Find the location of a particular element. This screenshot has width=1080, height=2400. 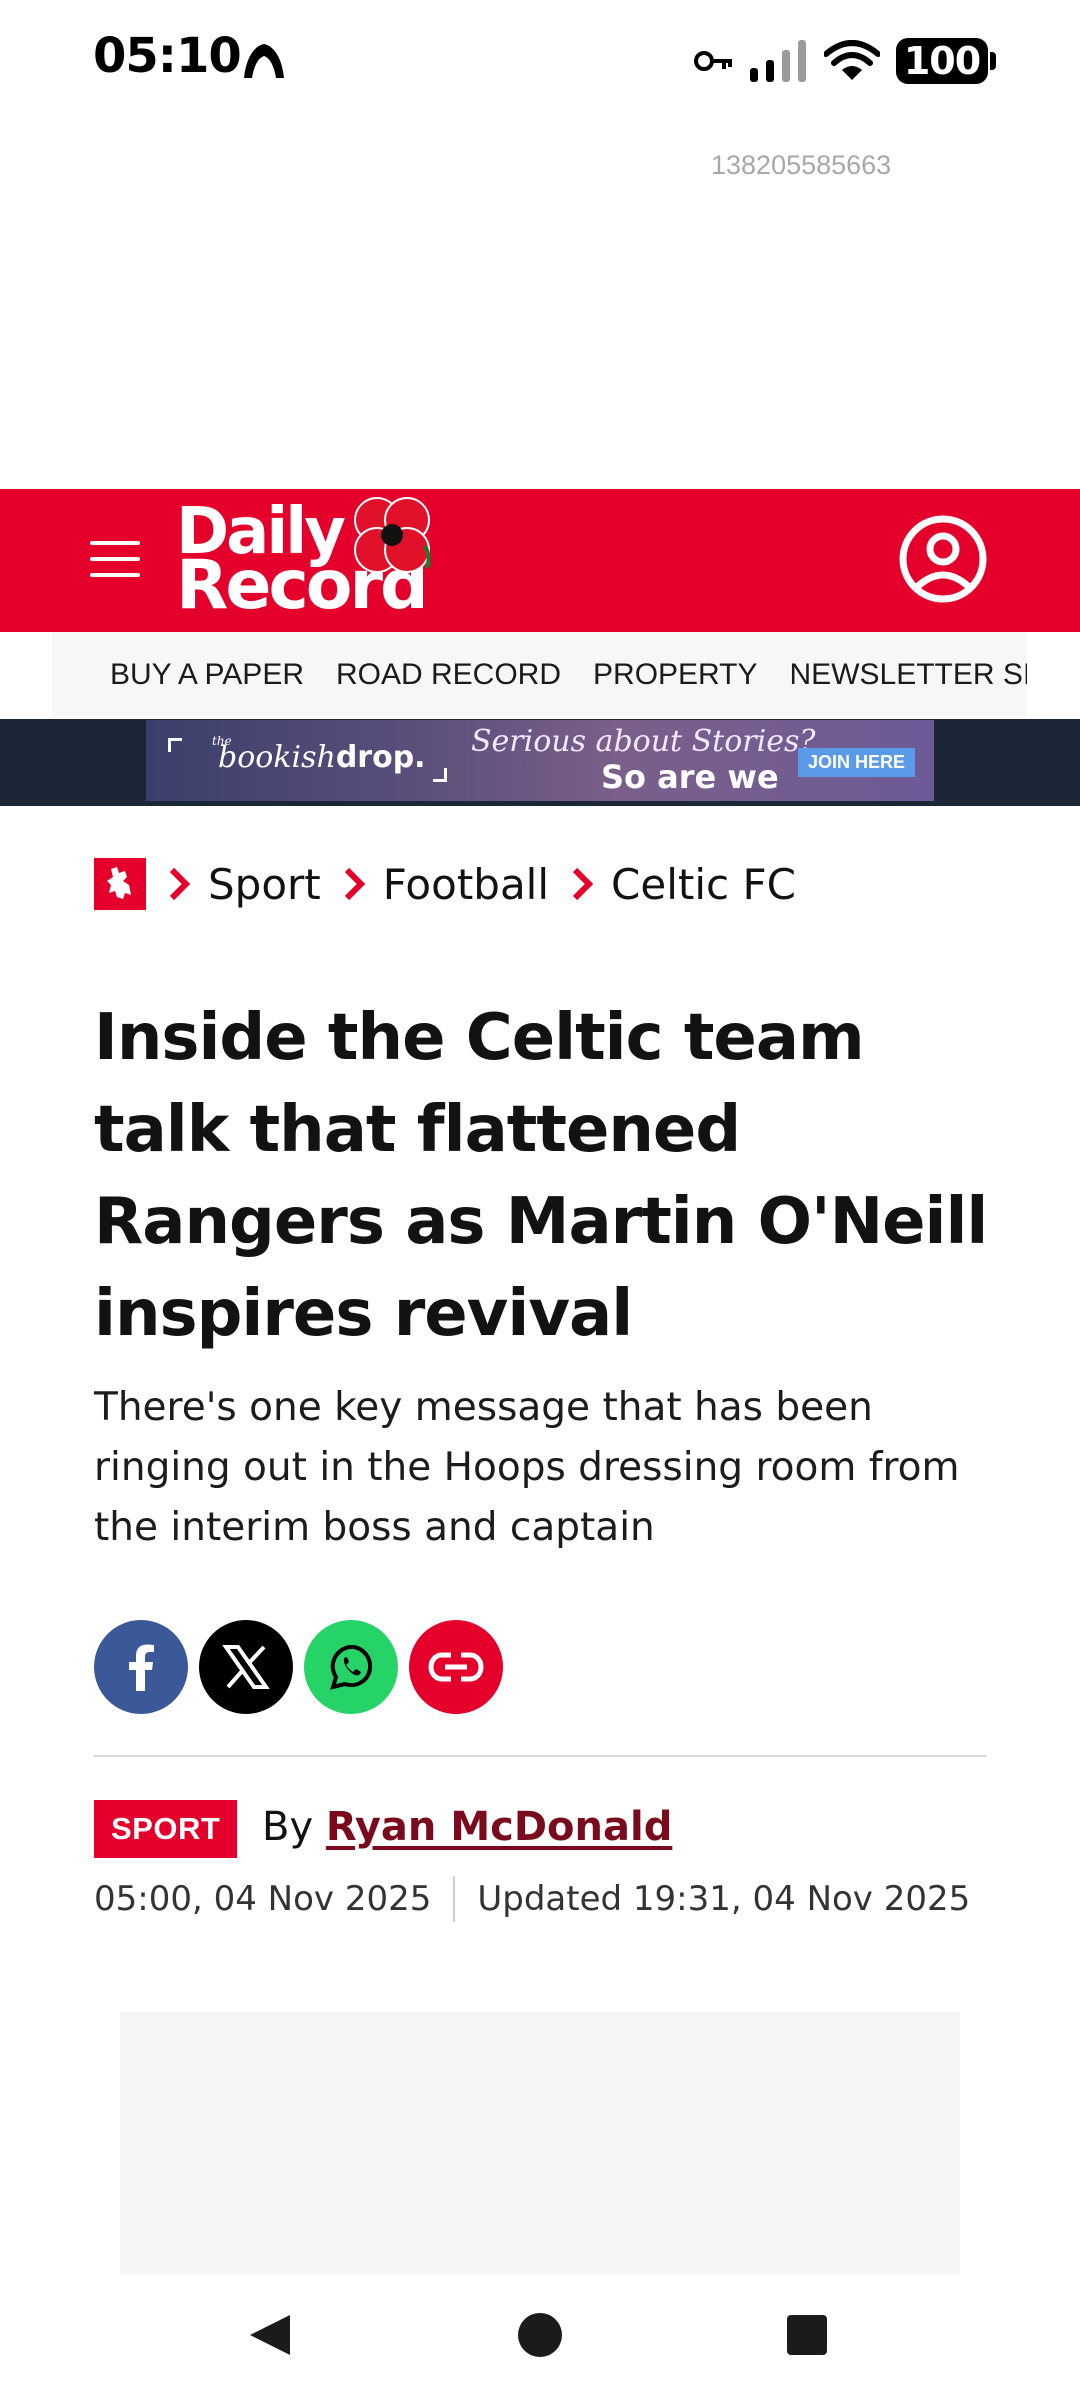

banner-brand-prefix: the is located at coordinates (222, 741).